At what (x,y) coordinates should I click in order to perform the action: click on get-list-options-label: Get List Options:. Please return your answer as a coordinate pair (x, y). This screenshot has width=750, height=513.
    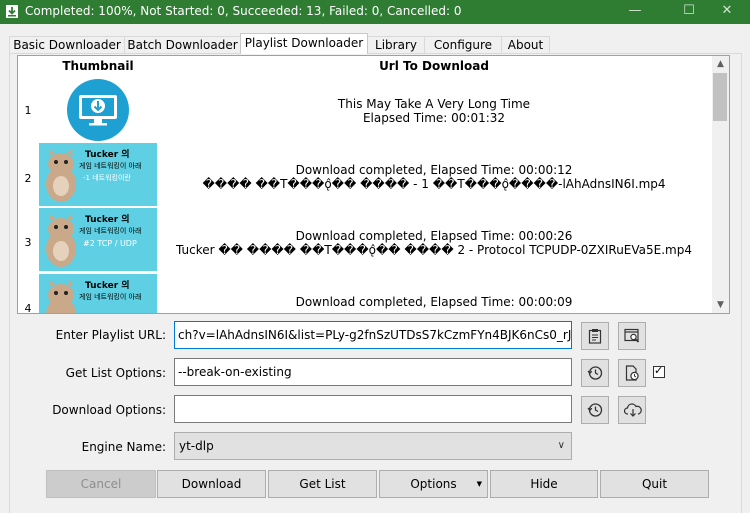
    Looking at the image, I should click on (115, 373).